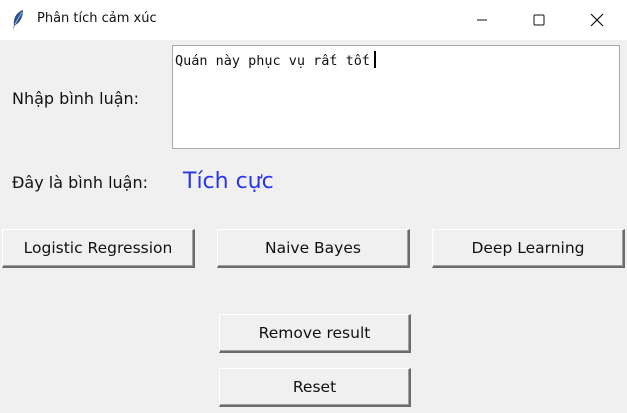 Image resolution: width=627 pixels, height=413 pixels. What do you see at coordinates (228, 181) in the screenshot?
I see `sentiment-result: Tích cực` at bounding box center [228, 181].